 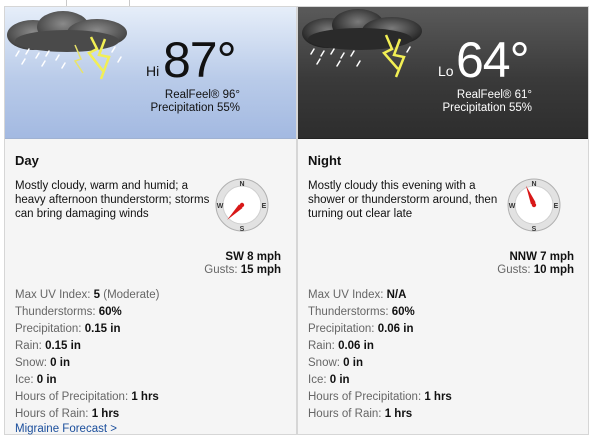 What do you see at coordinates (200, 60) in the screenshot?
I see `day-temperature: 87°` at bounding box center [200, 60].